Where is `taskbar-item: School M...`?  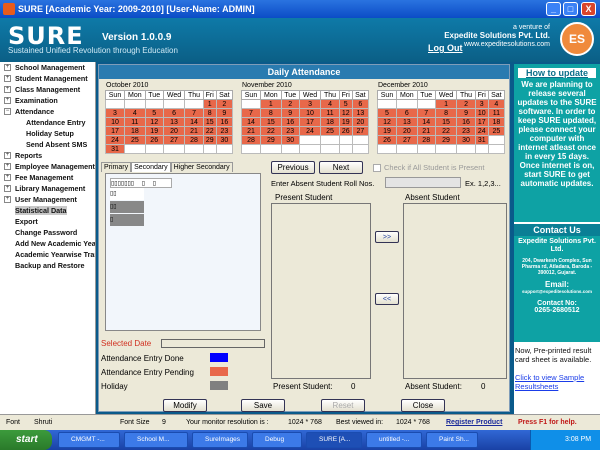 taskbar-item: School M... is located at coordinates (156, 440).